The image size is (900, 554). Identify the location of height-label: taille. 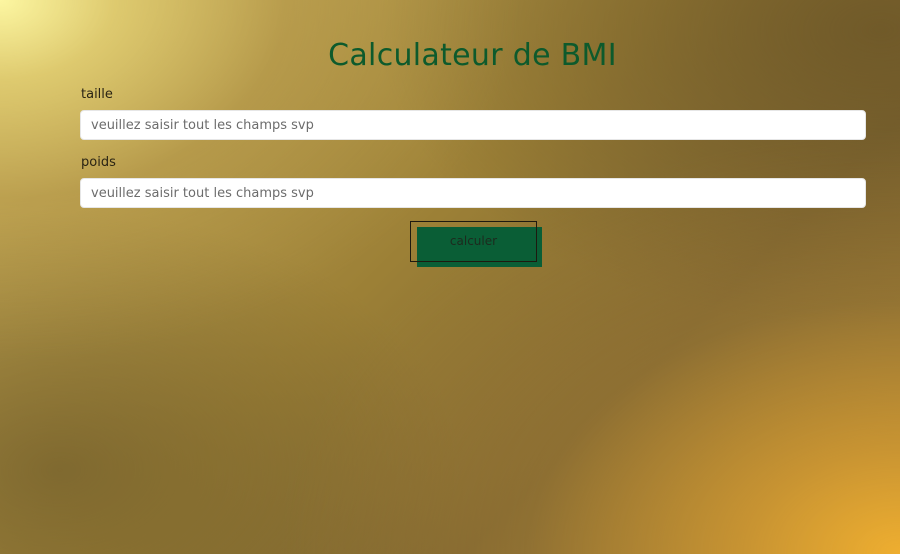
(97, 94).